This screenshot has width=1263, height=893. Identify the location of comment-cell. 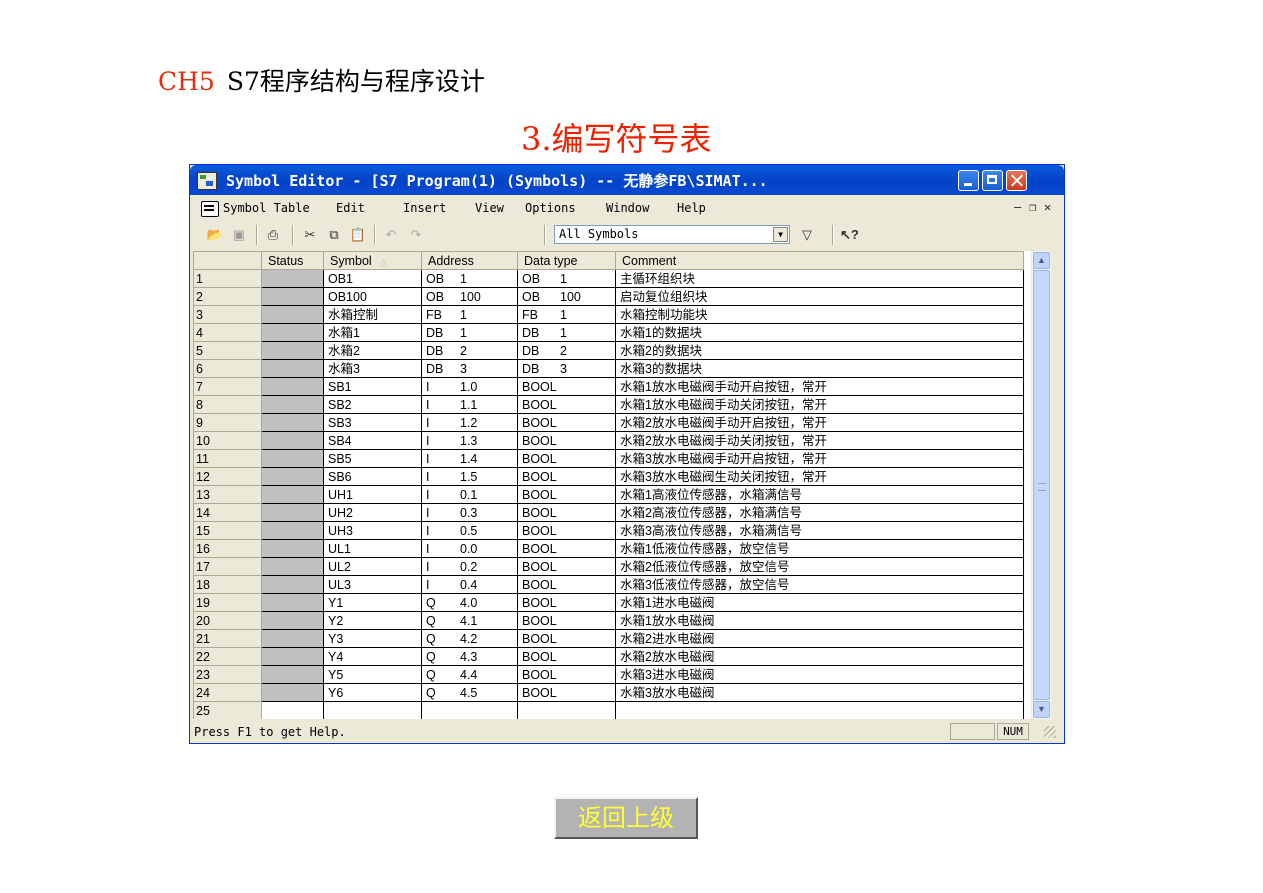
(819, 710).